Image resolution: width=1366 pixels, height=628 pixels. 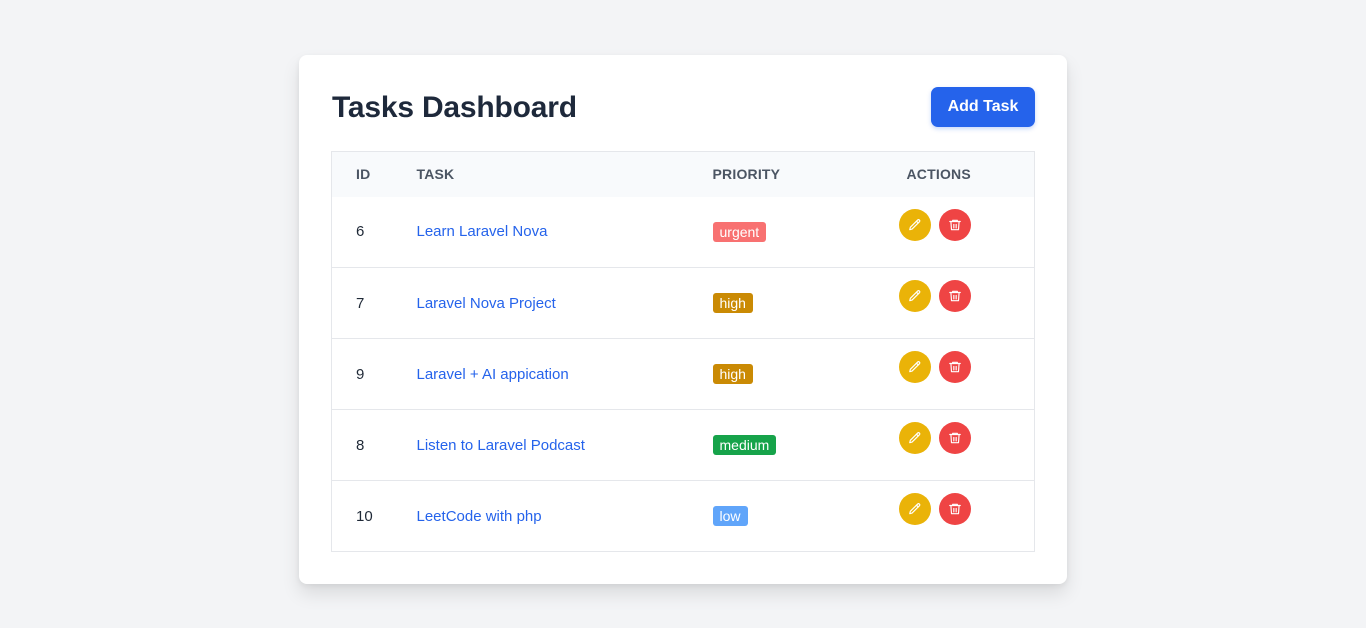 I want to click on priority-badge: urgent, so click(x=739, y=231).